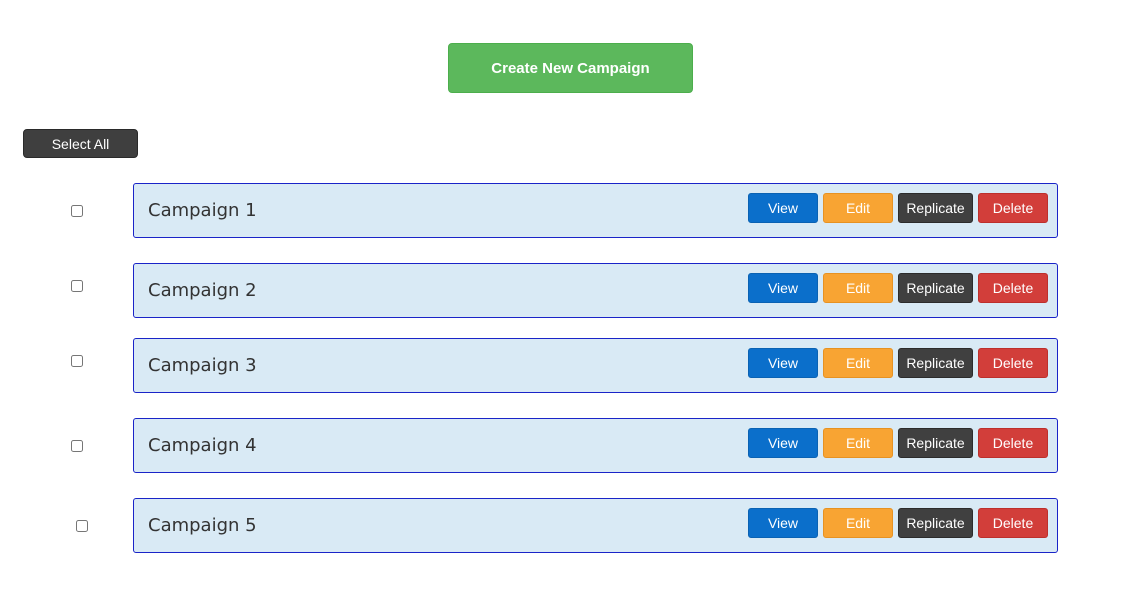 The image size is (1125, 598). I want to click on campaign-name: Campaign 2, so click(202, 290).